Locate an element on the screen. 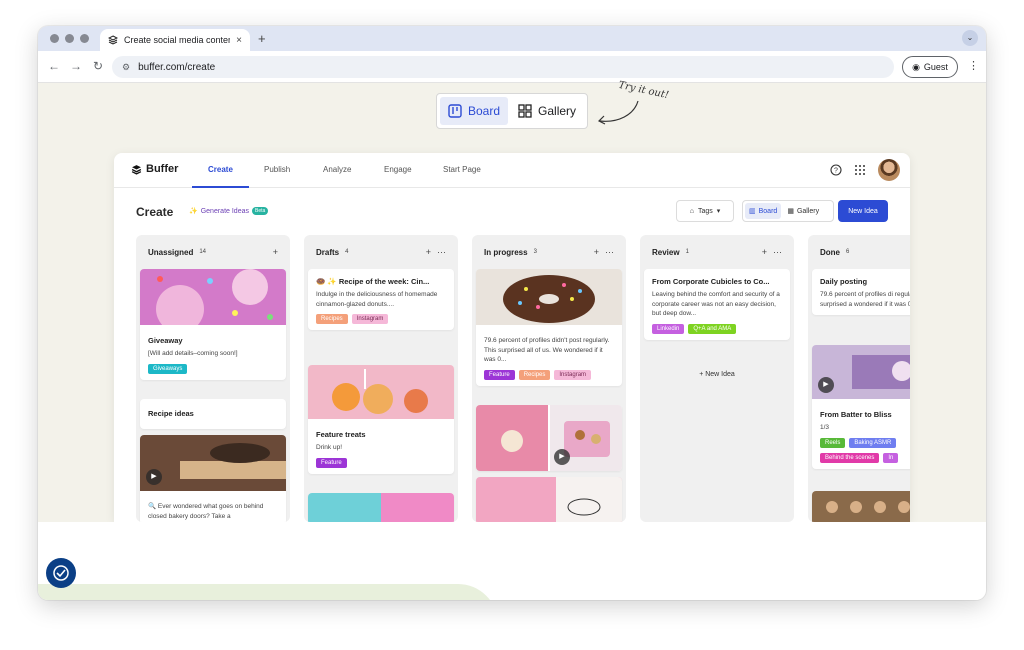  new-tab-button: + is located at coordinates (262, 38).